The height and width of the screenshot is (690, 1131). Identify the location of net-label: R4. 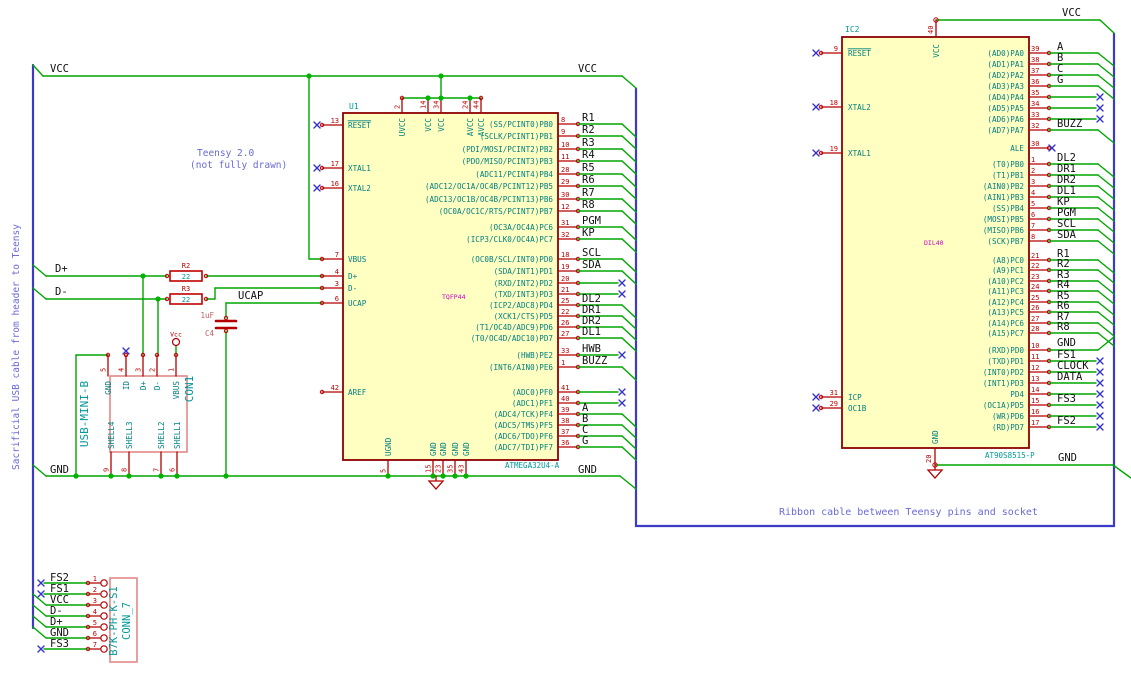
(588, 155).